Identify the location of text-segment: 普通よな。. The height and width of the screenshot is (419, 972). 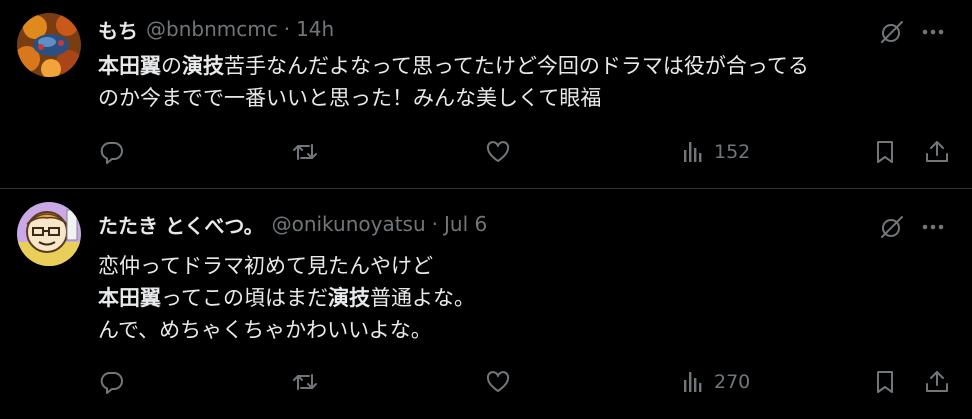
(422, 298).